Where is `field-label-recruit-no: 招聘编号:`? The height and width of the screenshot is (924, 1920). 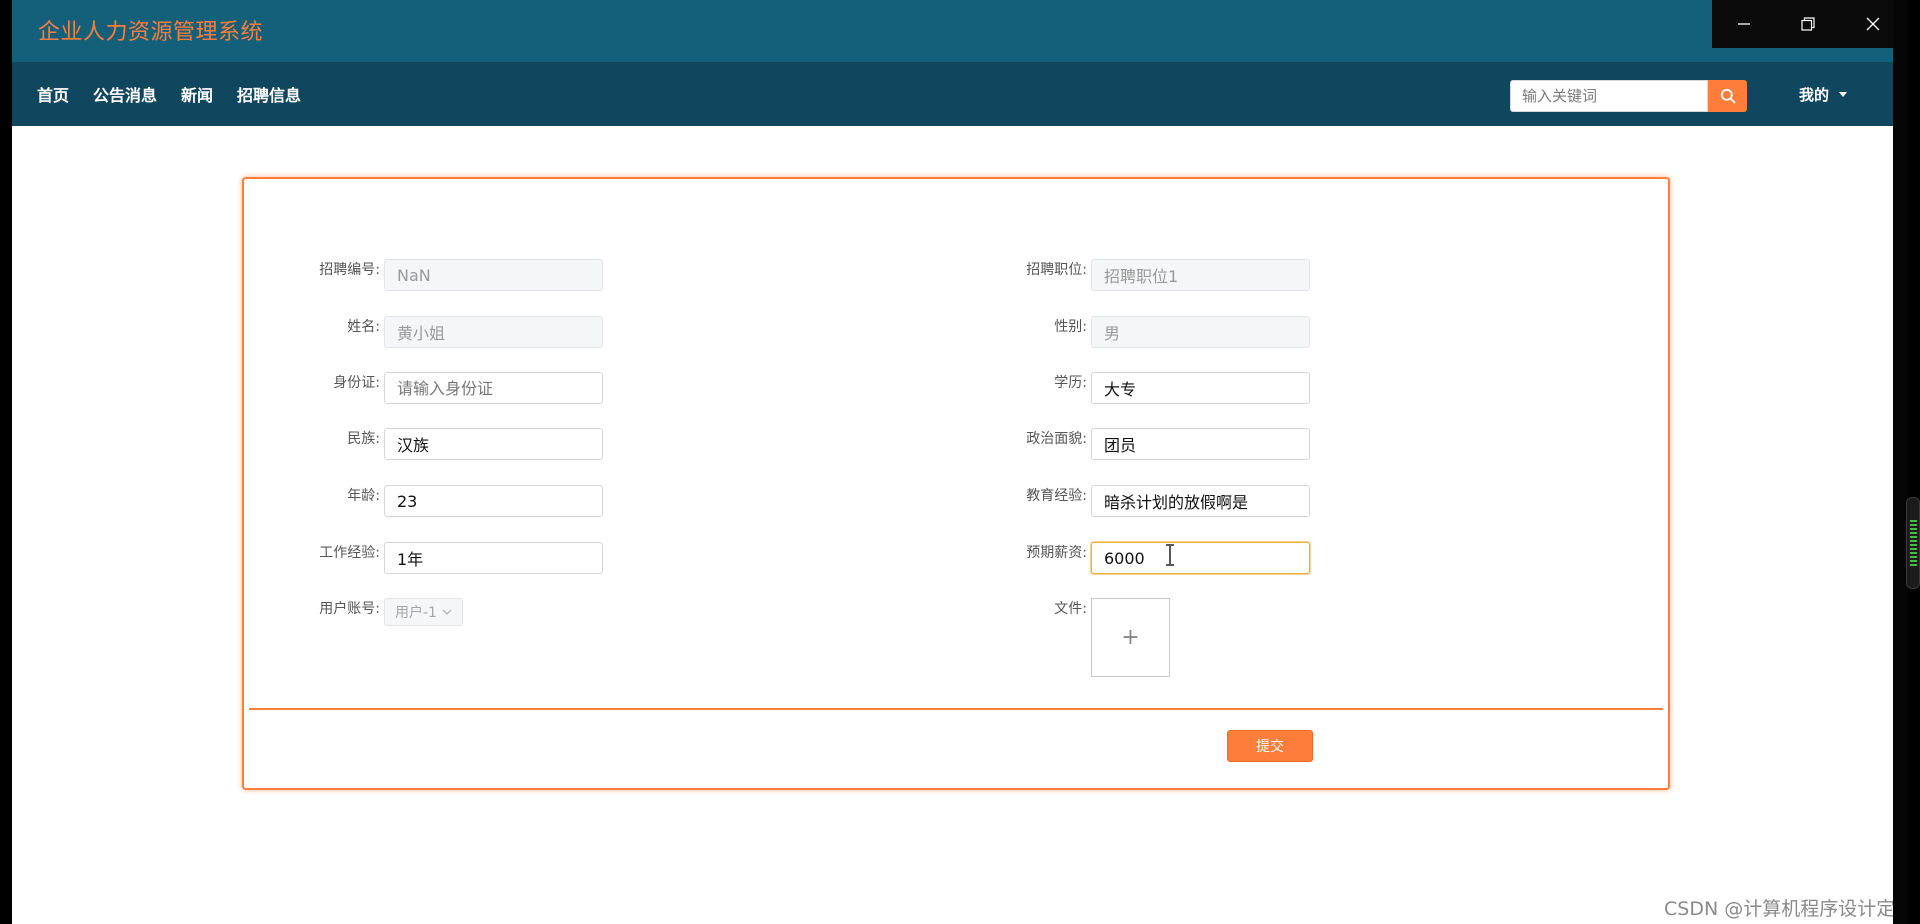
field-label-recruit-no: 招聘编号: is located at coordinates (349, 270).